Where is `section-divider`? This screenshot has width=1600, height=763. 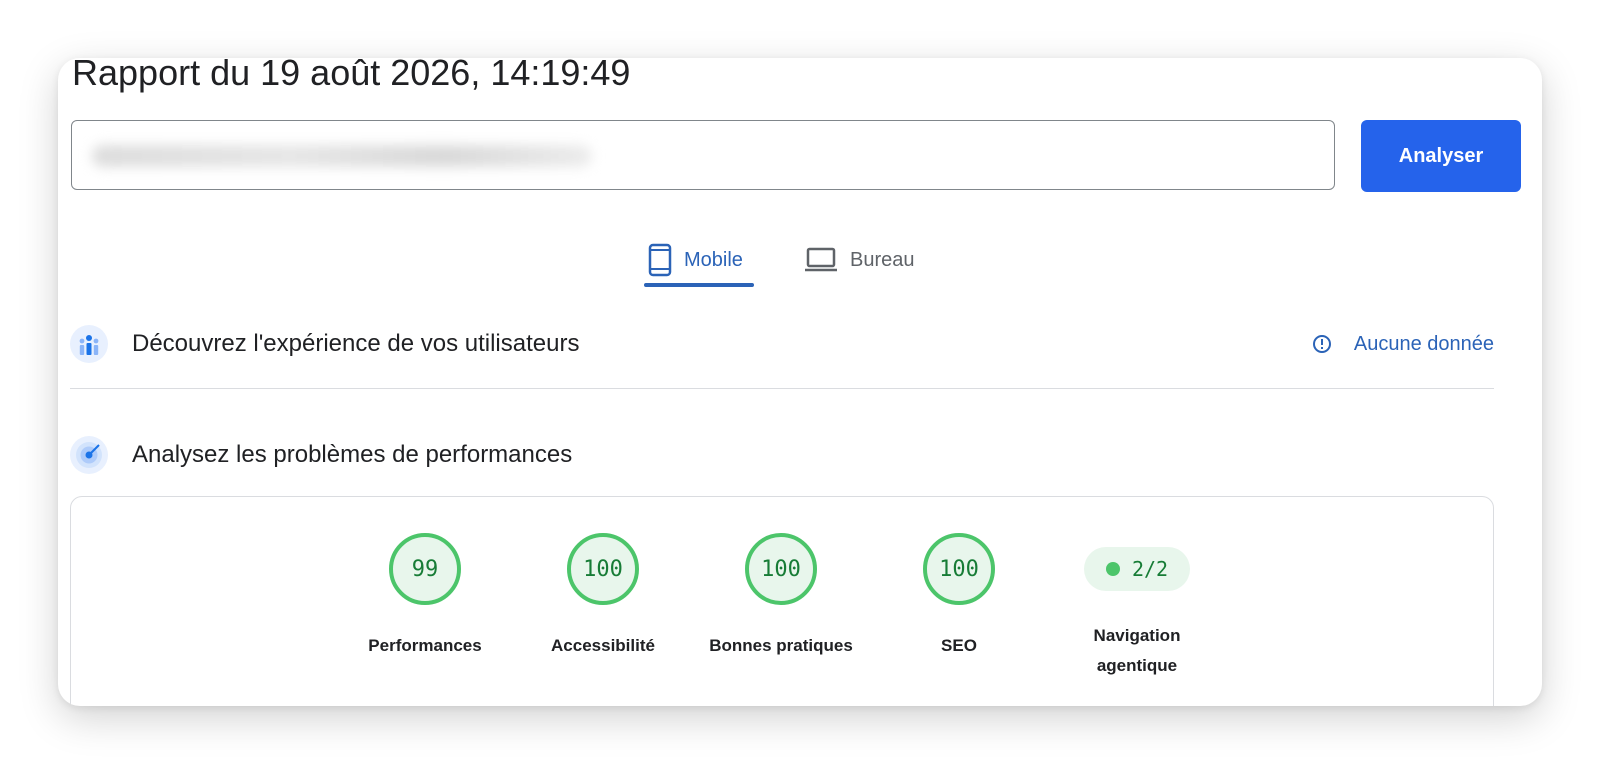 section-divider is located at coordinates (782, 388).